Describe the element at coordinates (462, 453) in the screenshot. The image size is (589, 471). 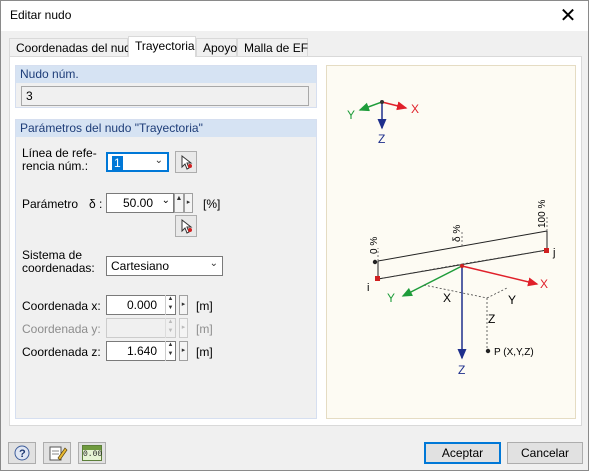
I see `ok-button: Aceptar` at that location.